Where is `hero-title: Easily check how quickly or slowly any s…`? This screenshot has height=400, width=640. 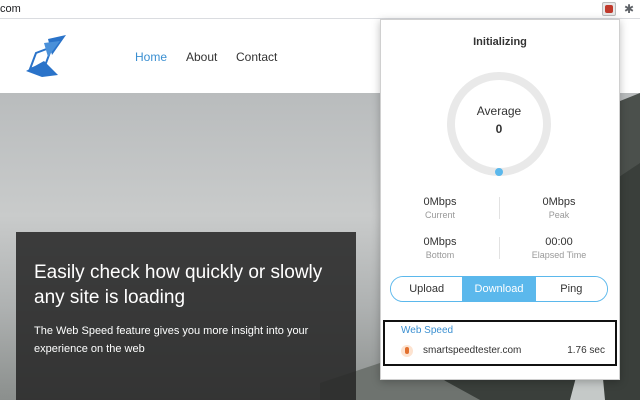
hero-title: Easily check how quickly or slowly any s… is located at coordinates (178, 285).